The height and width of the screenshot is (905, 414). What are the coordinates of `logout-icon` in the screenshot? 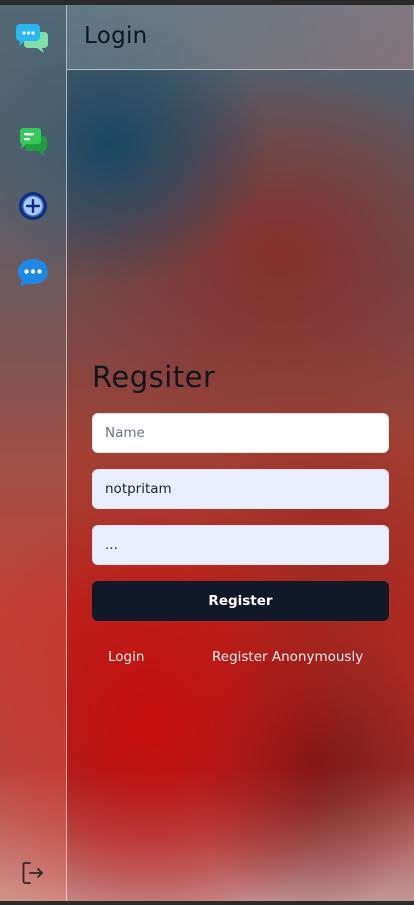 It's located at (32, 873).